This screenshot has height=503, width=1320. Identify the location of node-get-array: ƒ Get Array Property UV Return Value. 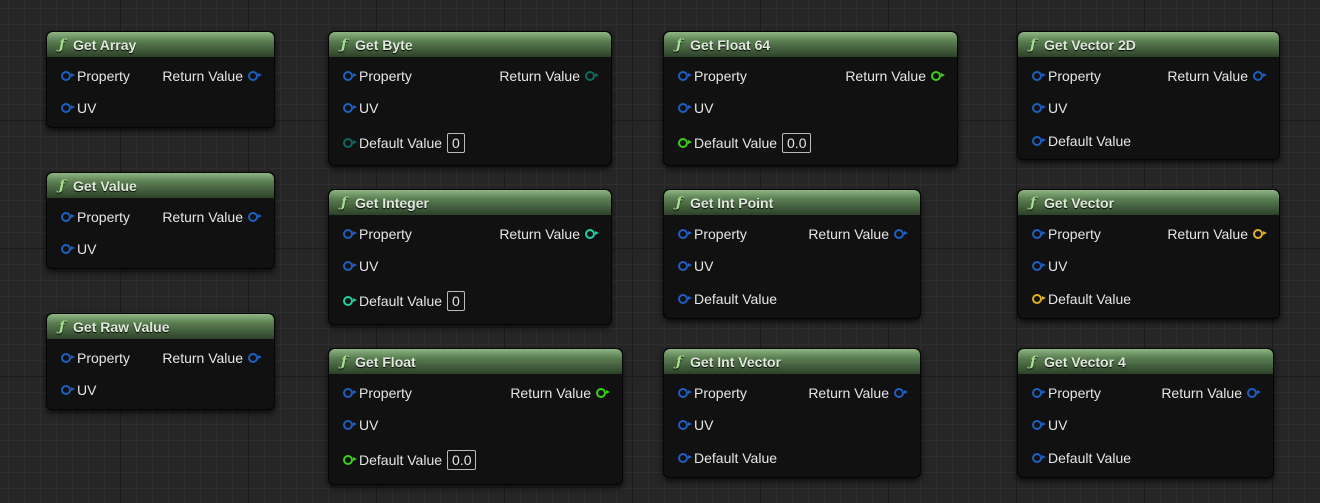
(160, 79).